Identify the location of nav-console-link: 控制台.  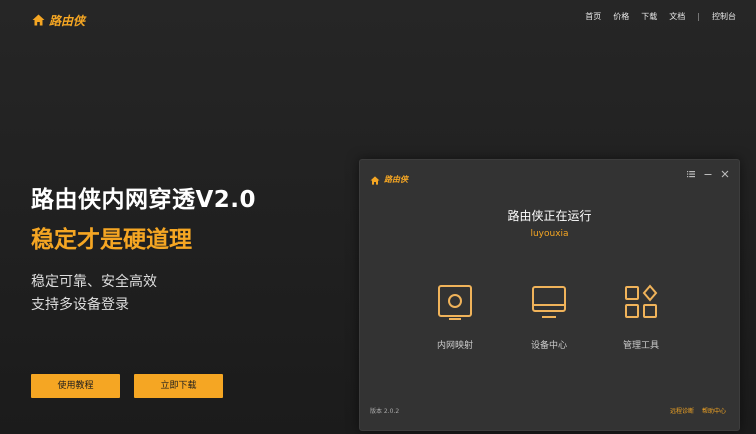
(724, 16).